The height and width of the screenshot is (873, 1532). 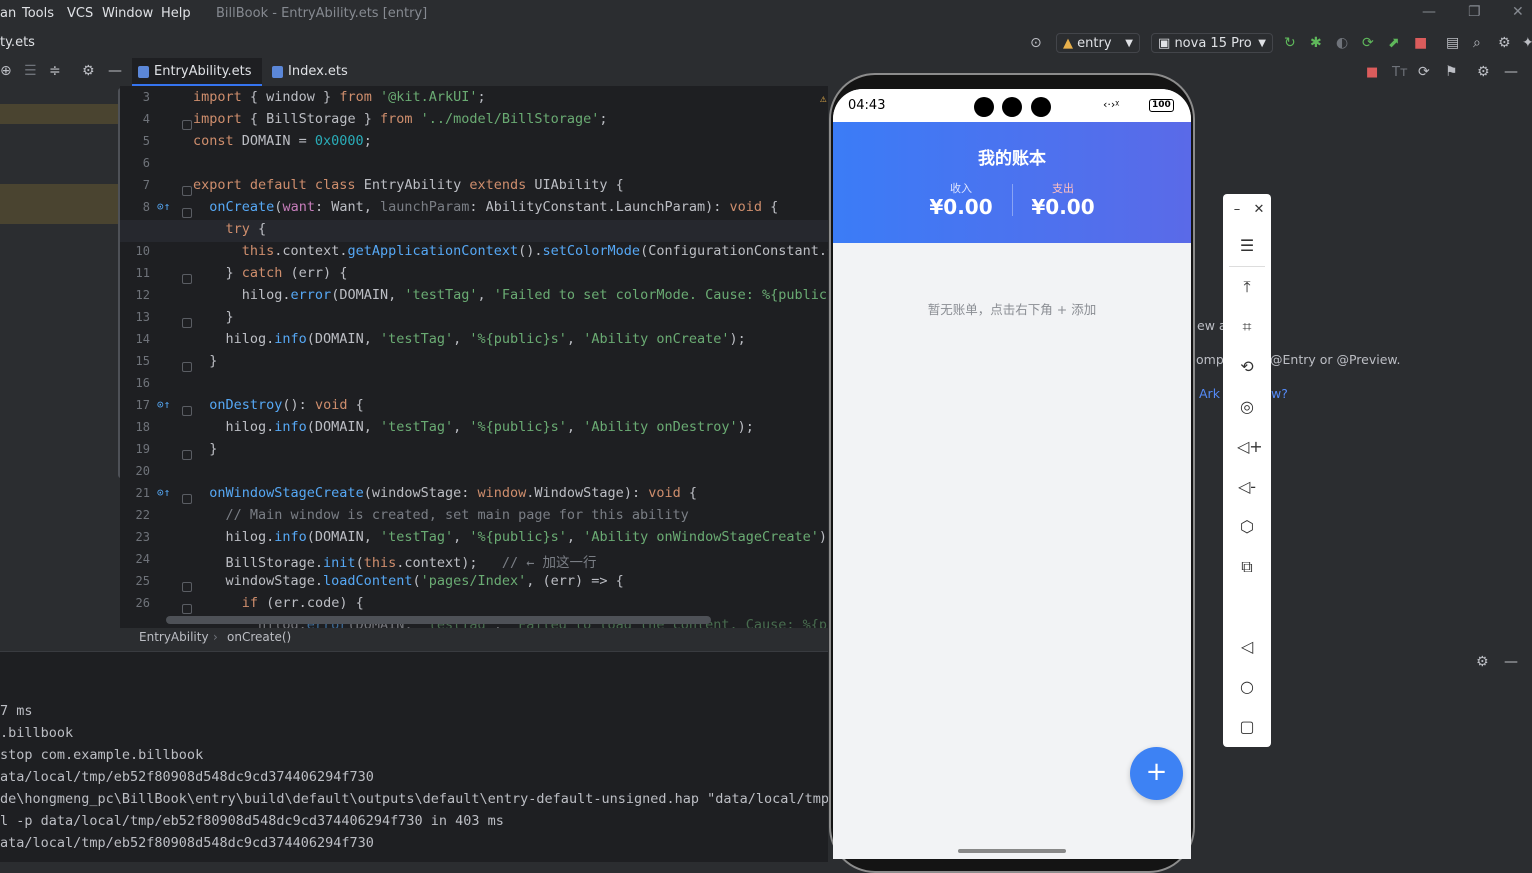 What do you see at coordinates (1518, 12) in the screenshot?
I see `close-window-icon: ✕` at bounding box center [1518, 12].